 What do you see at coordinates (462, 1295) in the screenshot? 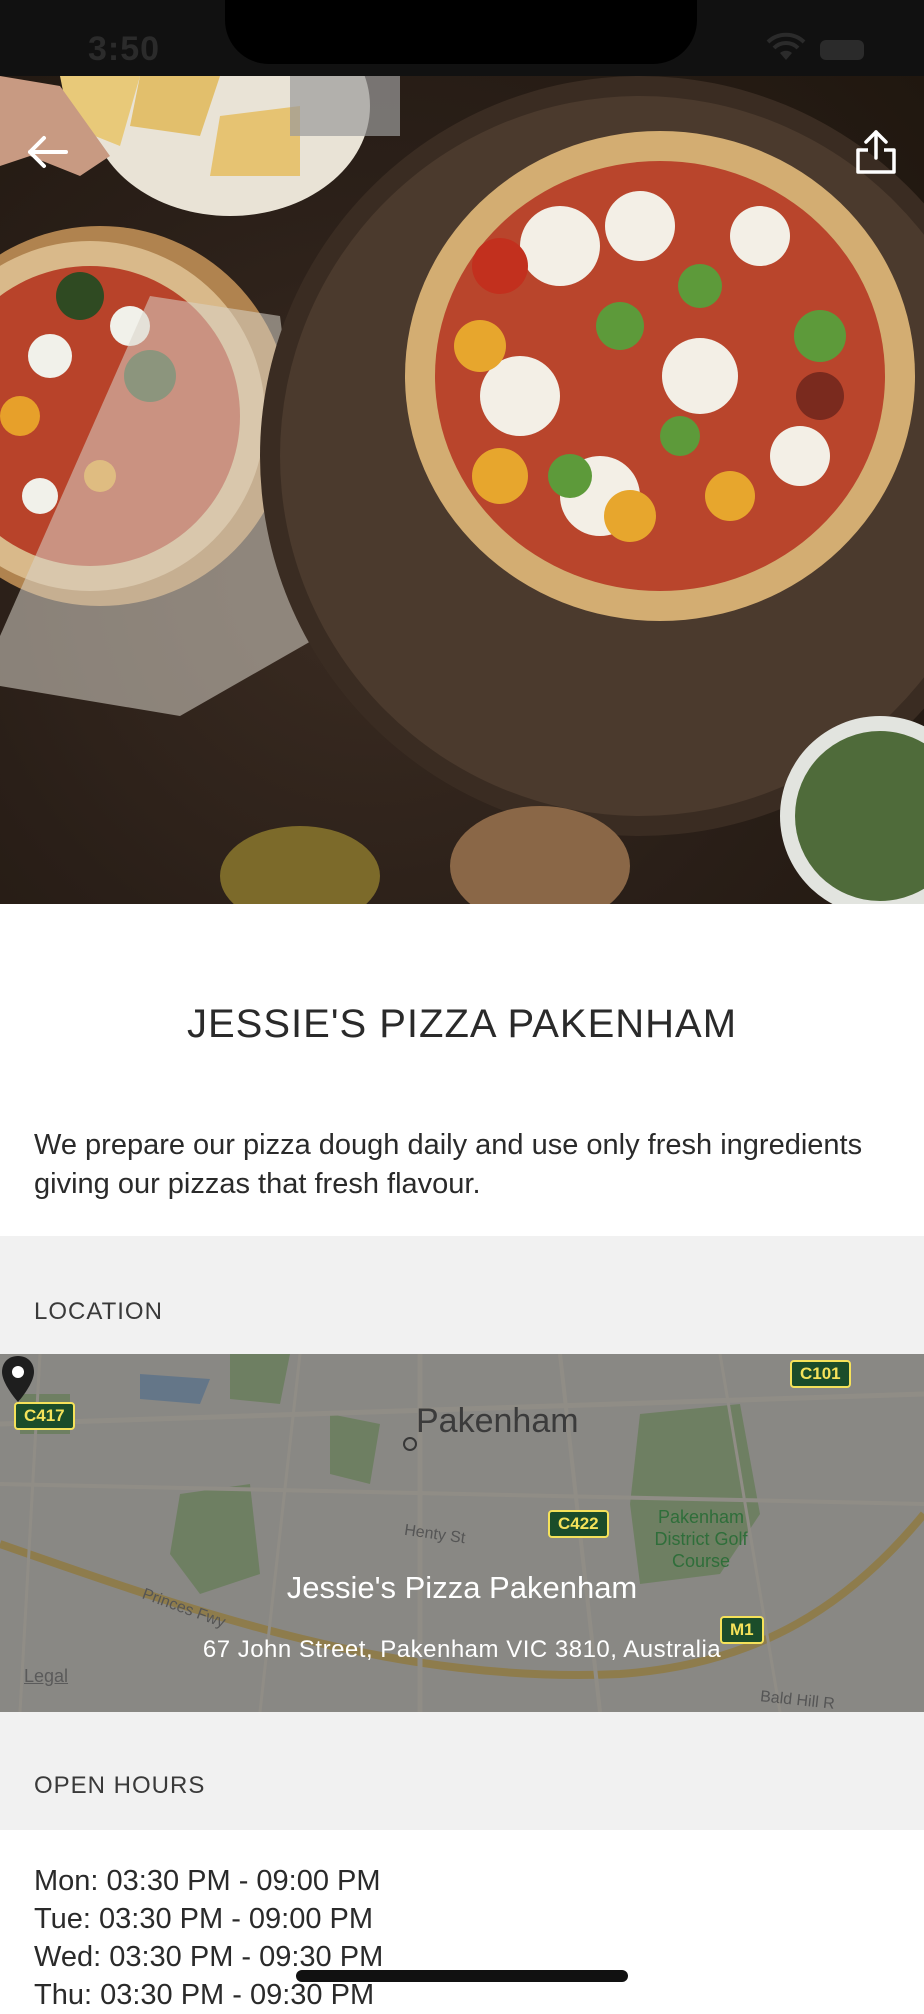
I see `location-section-header: LOCATION` at bounding box center [462, 1295].